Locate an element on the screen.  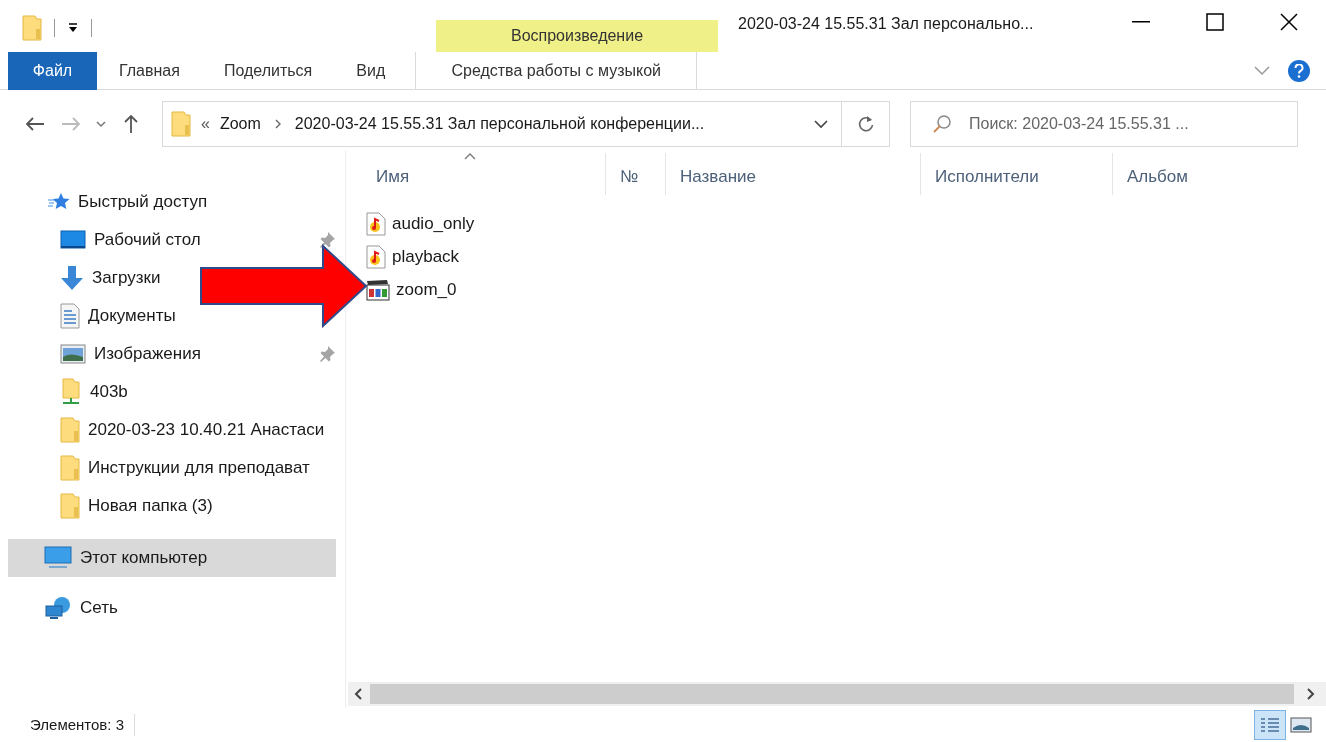
clapperboard-icon is located at coordinates (378, 289).